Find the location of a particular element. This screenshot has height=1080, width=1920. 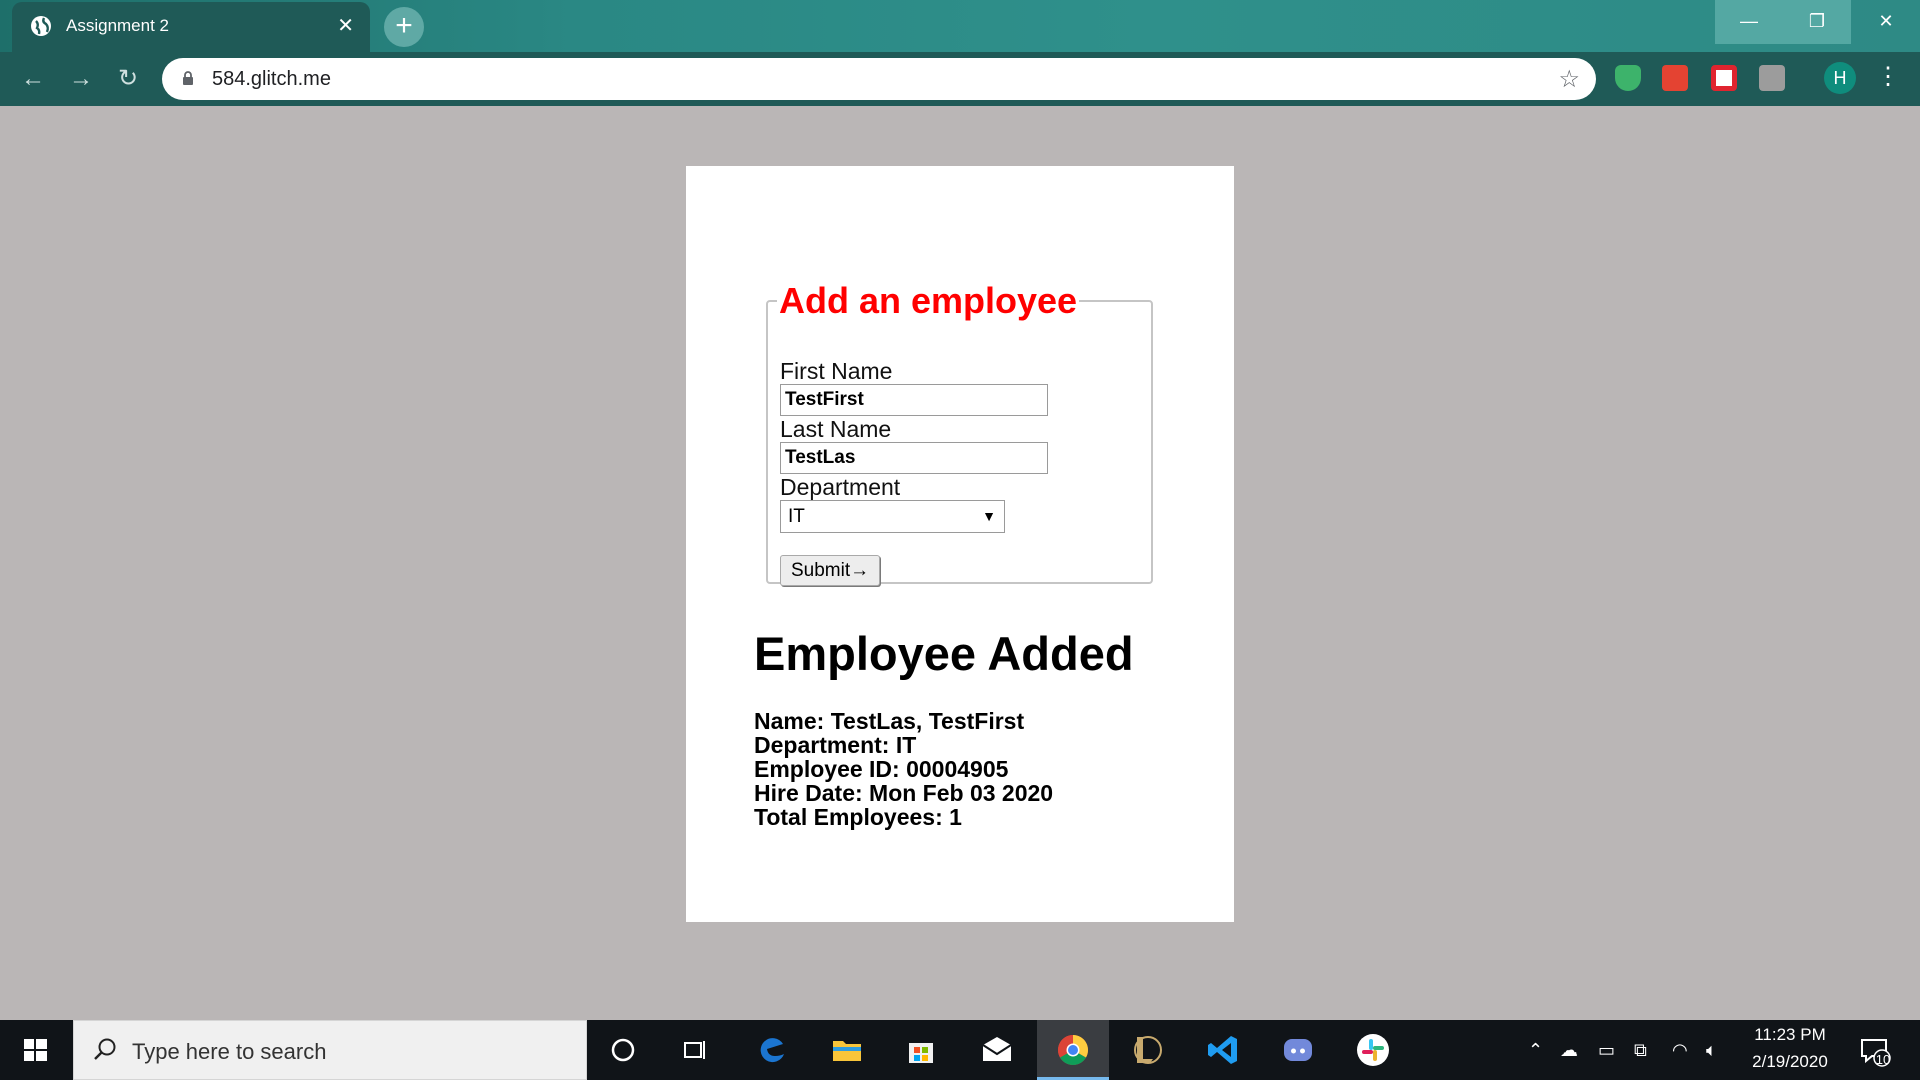

department-label: Department is located at coordinates (840, 487).